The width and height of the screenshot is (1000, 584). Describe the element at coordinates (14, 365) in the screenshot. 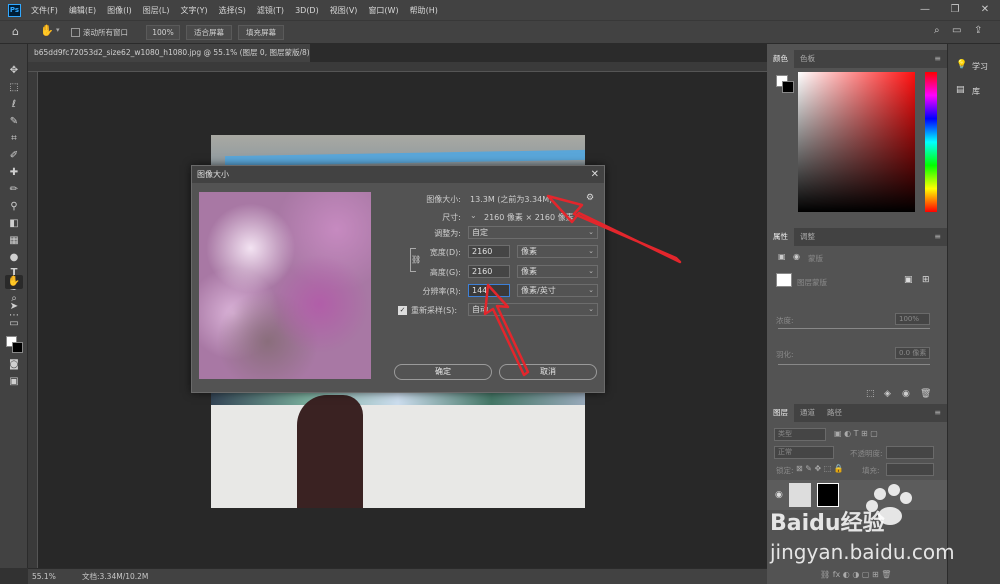

I see `quick-mask-icon: ◙` at that location.